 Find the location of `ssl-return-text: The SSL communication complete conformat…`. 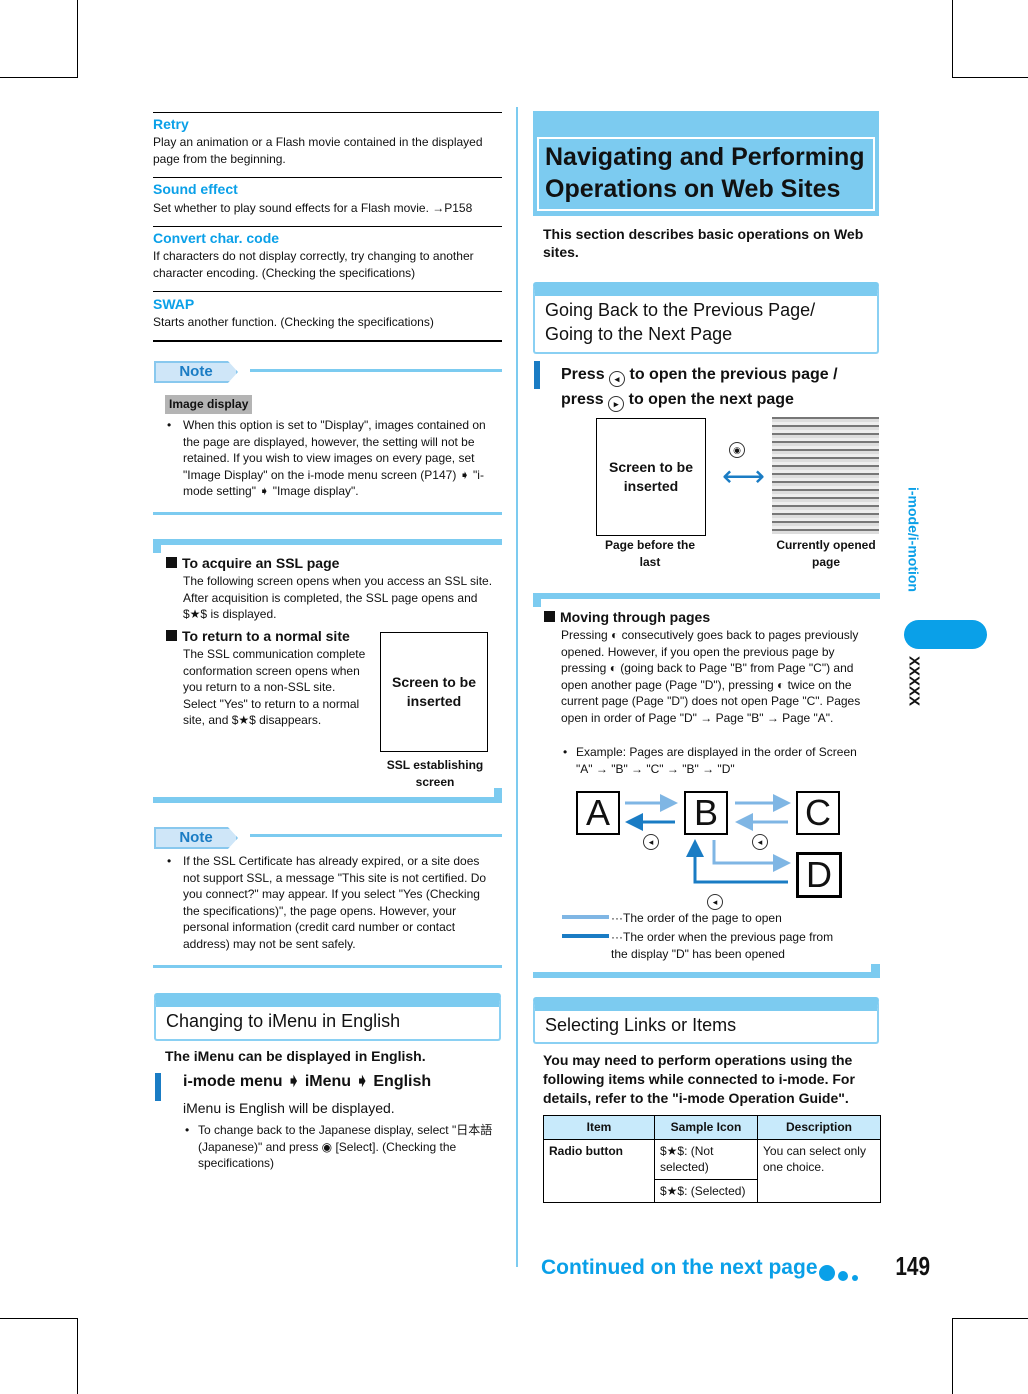

ssl-return-text: The SSL communication complete conformat… is located at coordinates (274, 687).